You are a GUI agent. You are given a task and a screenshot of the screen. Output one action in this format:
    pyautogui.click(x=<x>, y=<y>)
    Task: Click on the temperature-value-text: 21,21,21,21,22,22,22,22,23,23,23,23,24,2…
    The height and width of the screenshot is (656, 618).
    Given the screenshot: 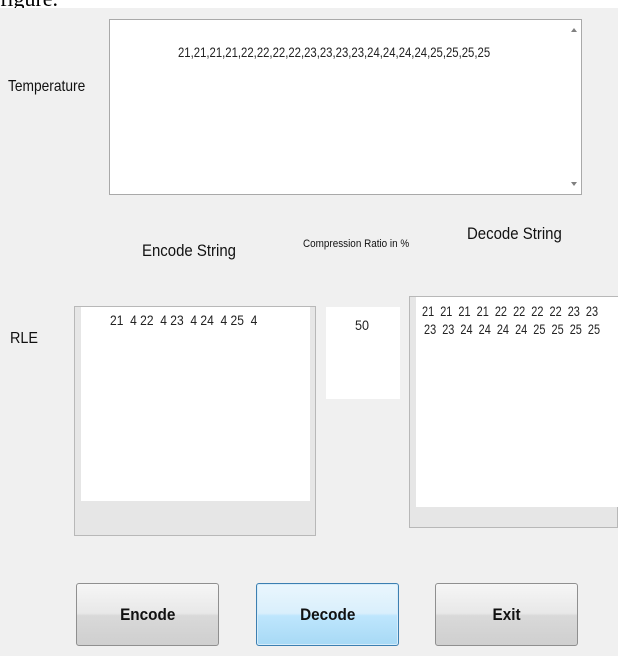 What is the action you would take?
    pyautogui.click(x=334, y=52)
    